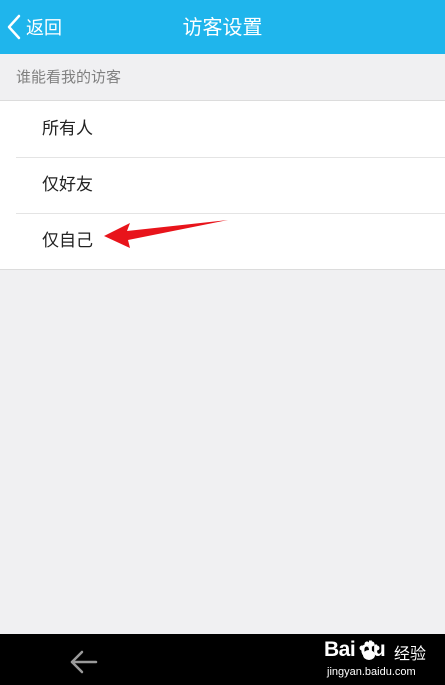 This screenshot has height=685, width=445. I want to click on paw-logo-icon, so click(369, 650).